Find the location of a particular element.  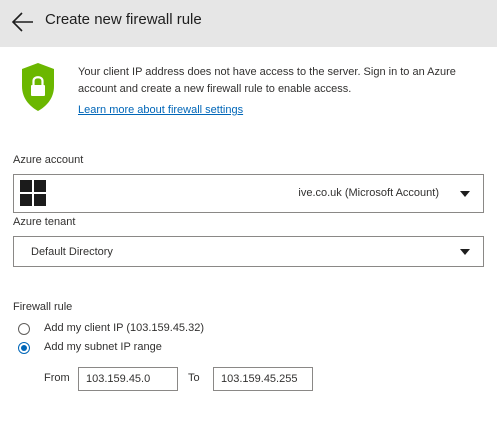

page-title: Create new firewall rule is located at coordinates (123, 19).